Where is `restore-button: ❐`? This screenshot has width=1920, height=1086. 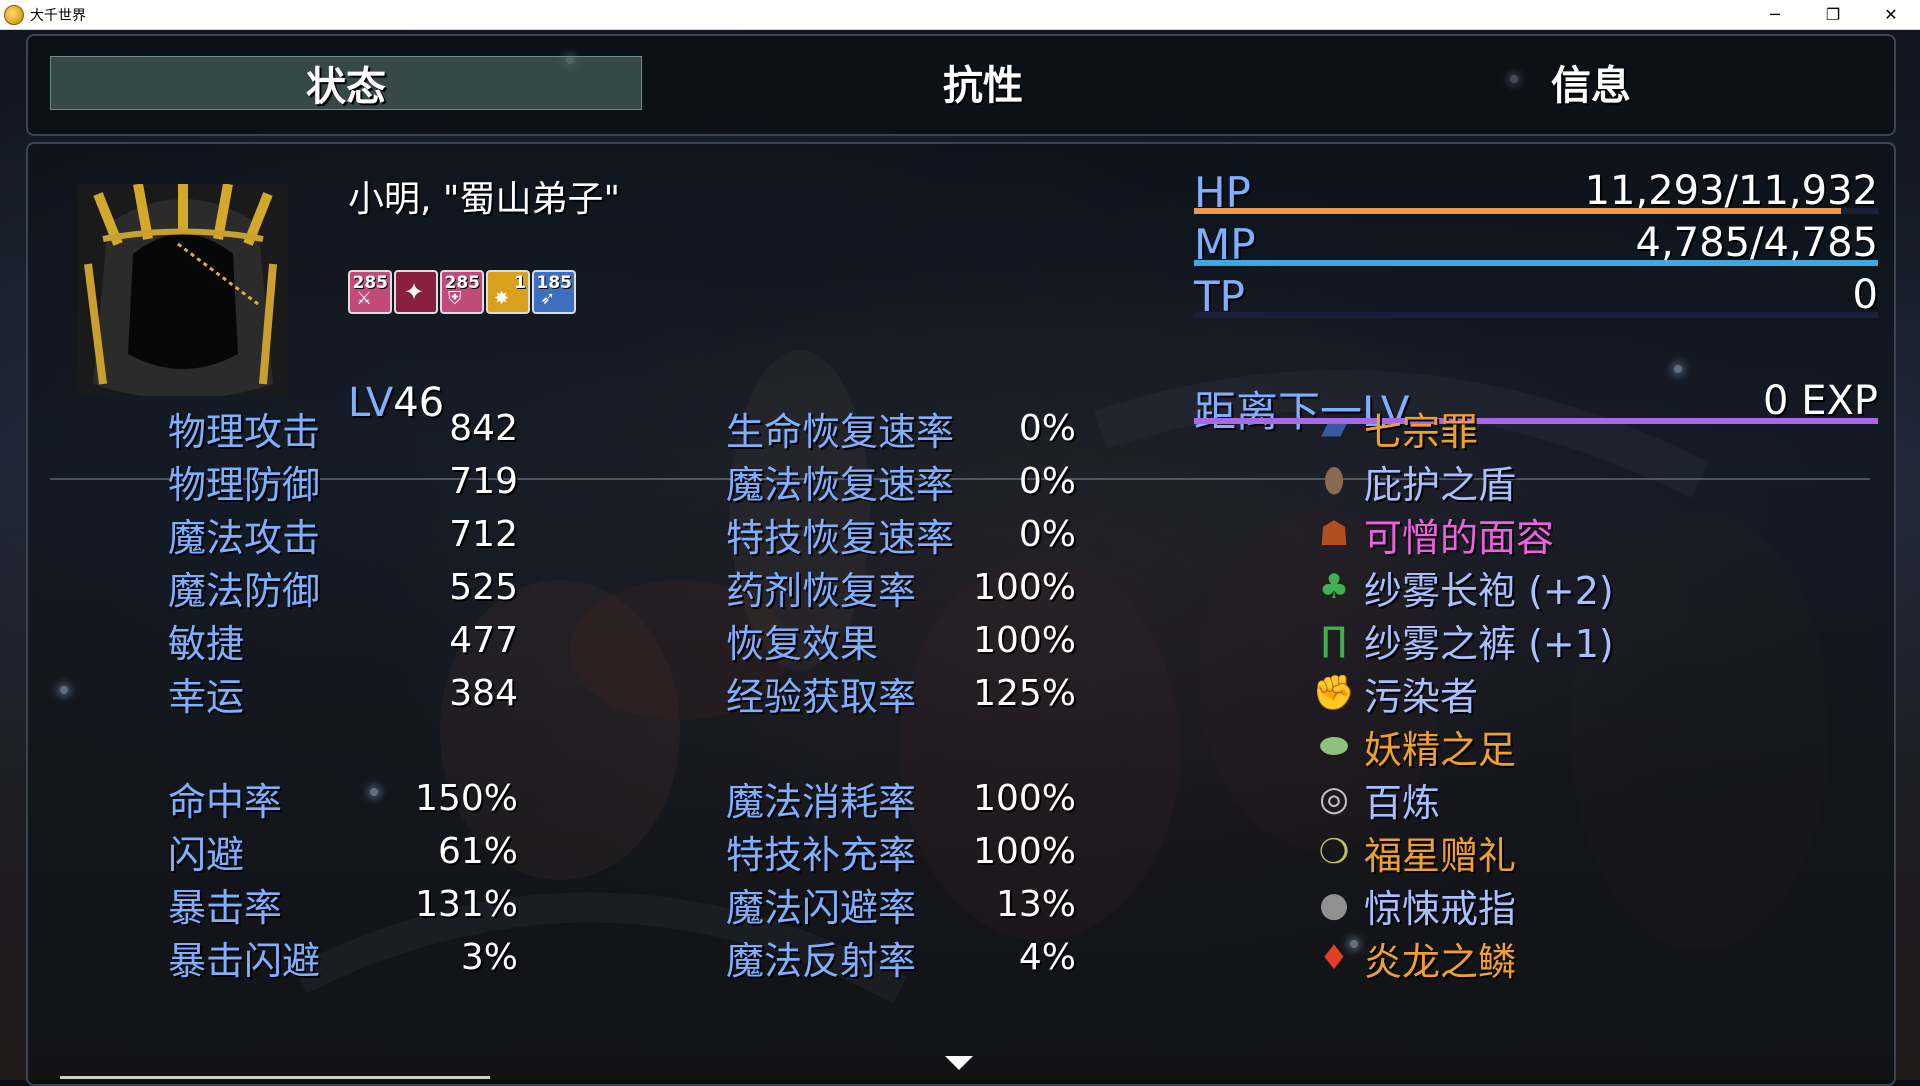
restore-button: ❐ is located at coordinates (1833, 14).